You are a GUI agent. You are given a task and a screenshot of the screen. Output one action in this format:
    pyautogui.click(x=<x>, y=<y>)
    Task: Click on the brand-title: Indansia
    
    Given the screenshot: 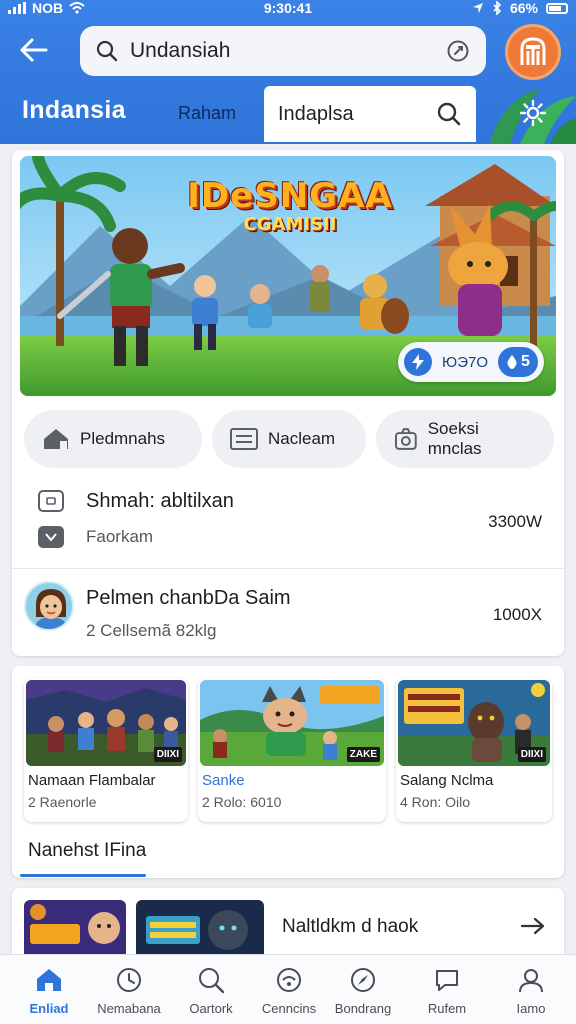 What is the action you would take?
    pyautogui.click(x=74, y=110)
    